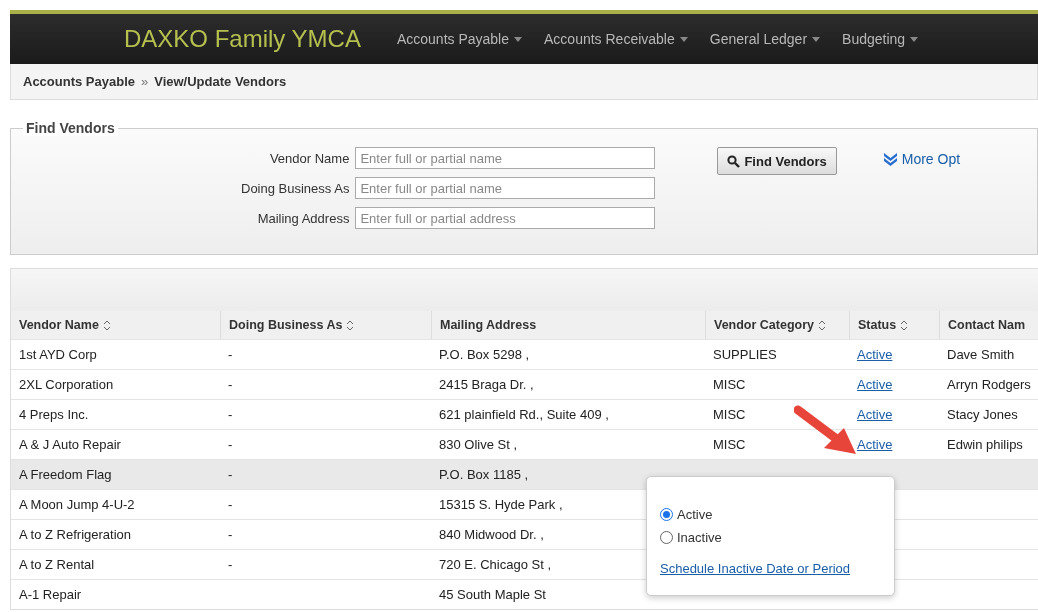  What do you see at coordinates (459, 39) in the screenshot?
I see `nav-menu-item: Accounts Payable` at bounding box center [459, 39].